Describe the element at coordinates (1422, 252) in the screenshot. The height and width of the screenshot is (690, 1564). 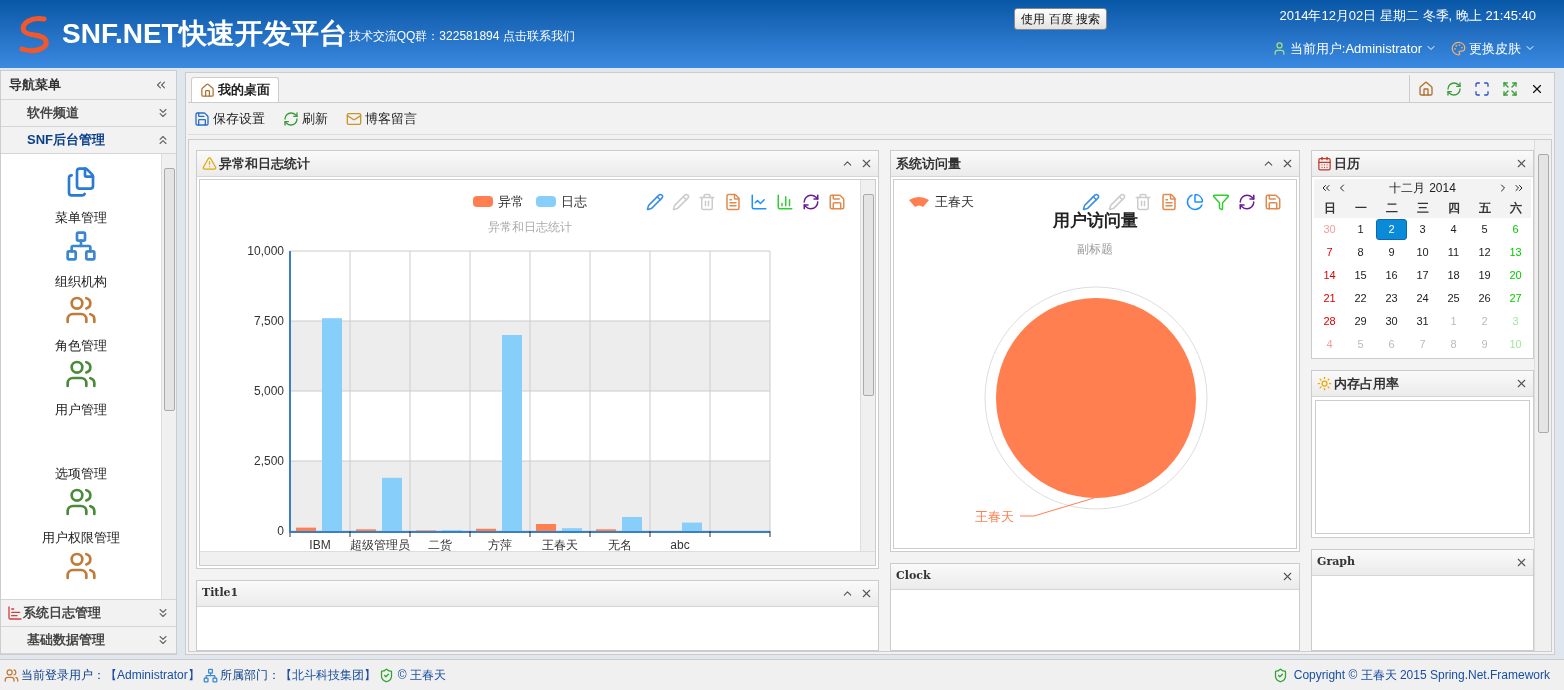
I see `calendar-day: 10` at that location.